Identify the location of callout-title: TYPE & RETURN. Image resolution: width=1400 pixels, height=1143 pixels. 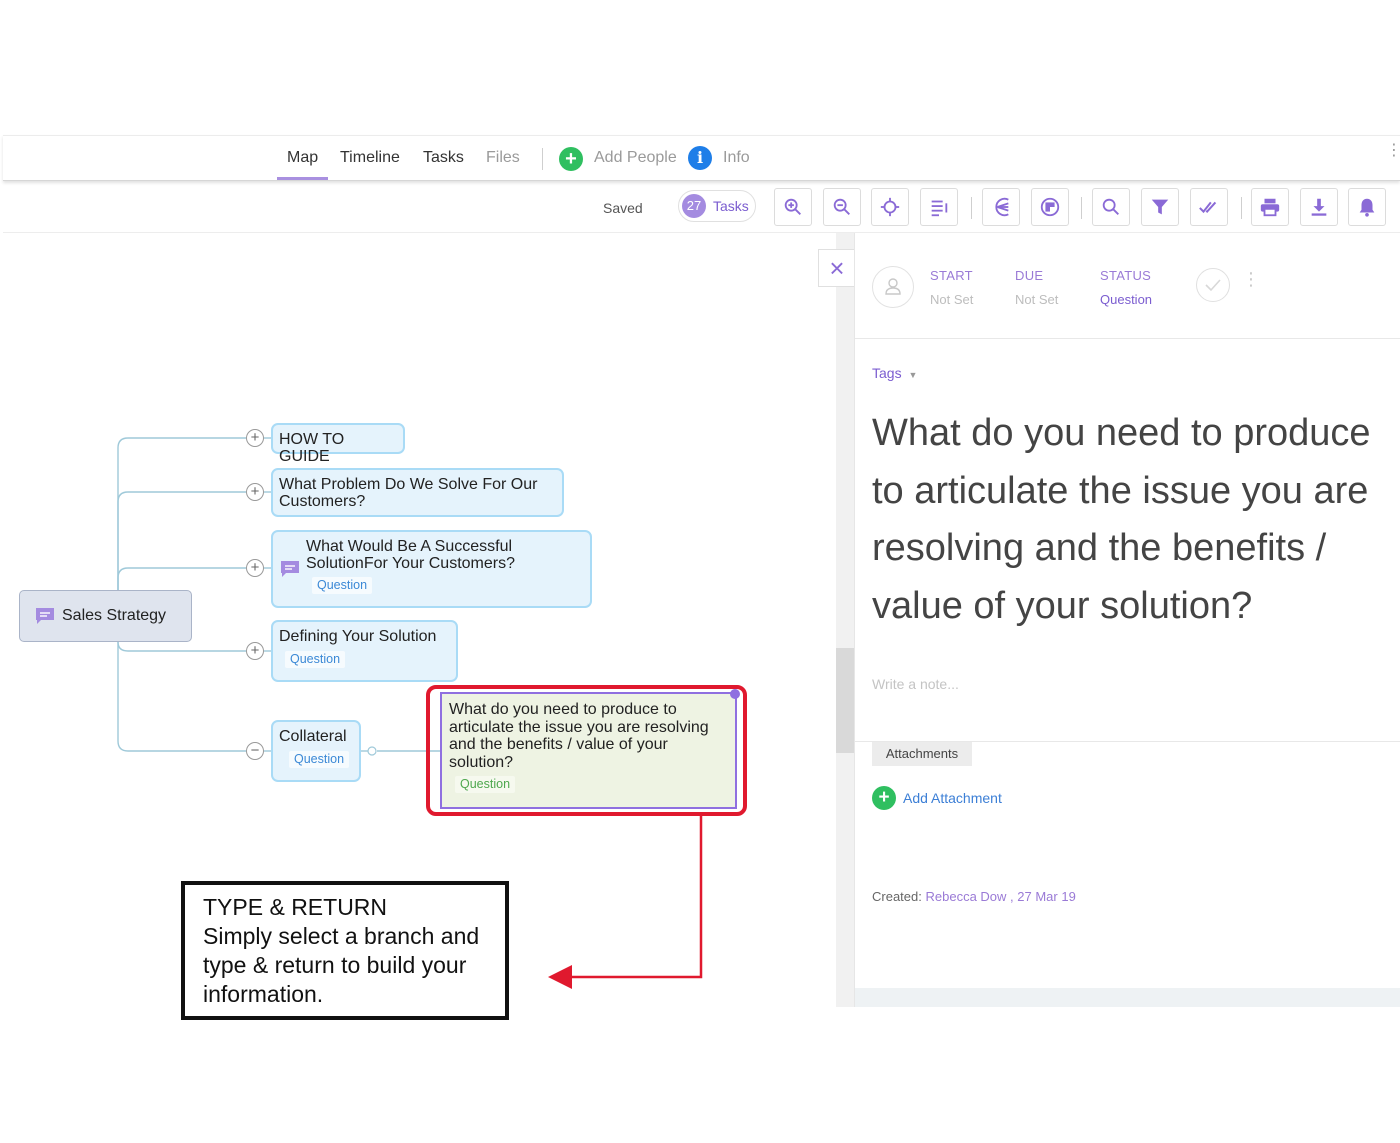
(295, 907).